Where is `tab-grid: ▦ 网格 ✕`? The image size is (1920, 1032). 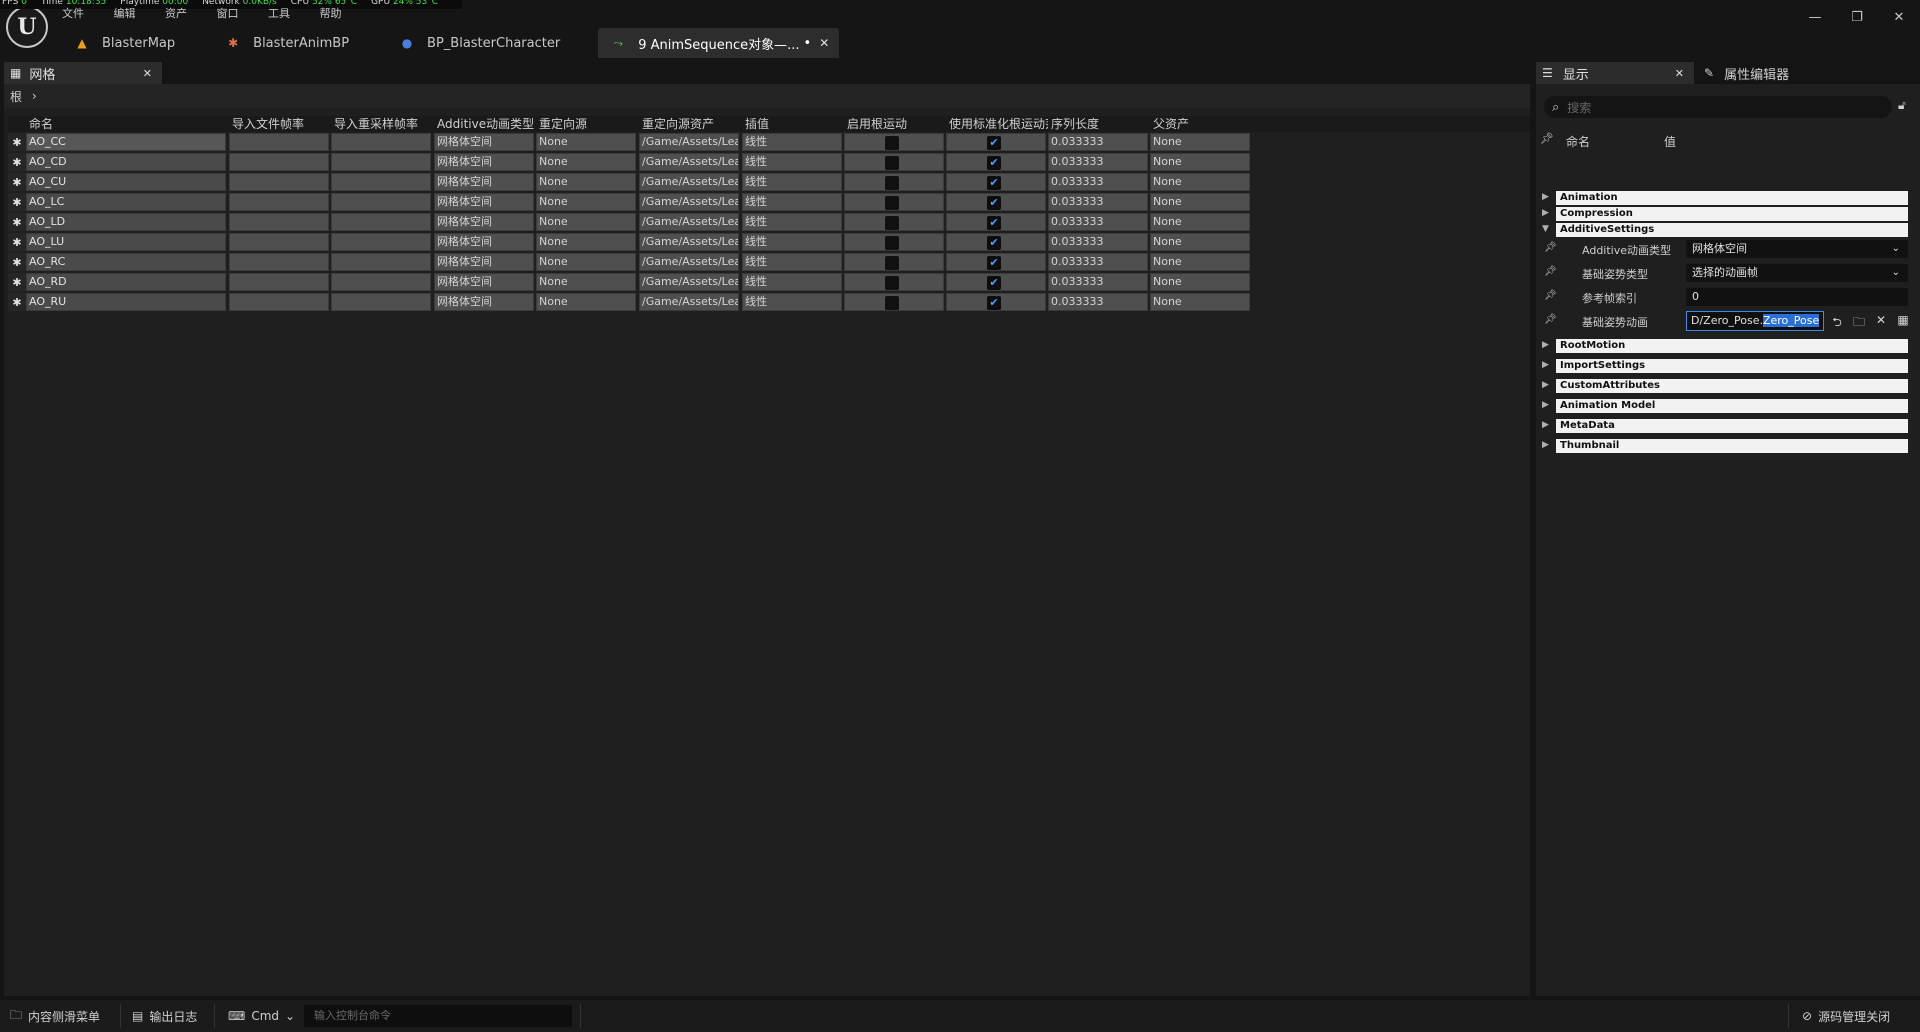 tab-grid: ▦ 网格 ✕ is located at coordinates (83, 73).